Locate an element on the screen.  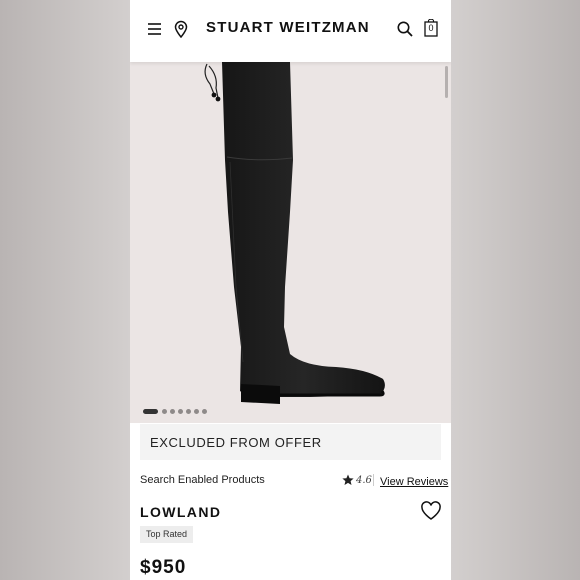
product-price: $950 is located at coordinates (163, 567).